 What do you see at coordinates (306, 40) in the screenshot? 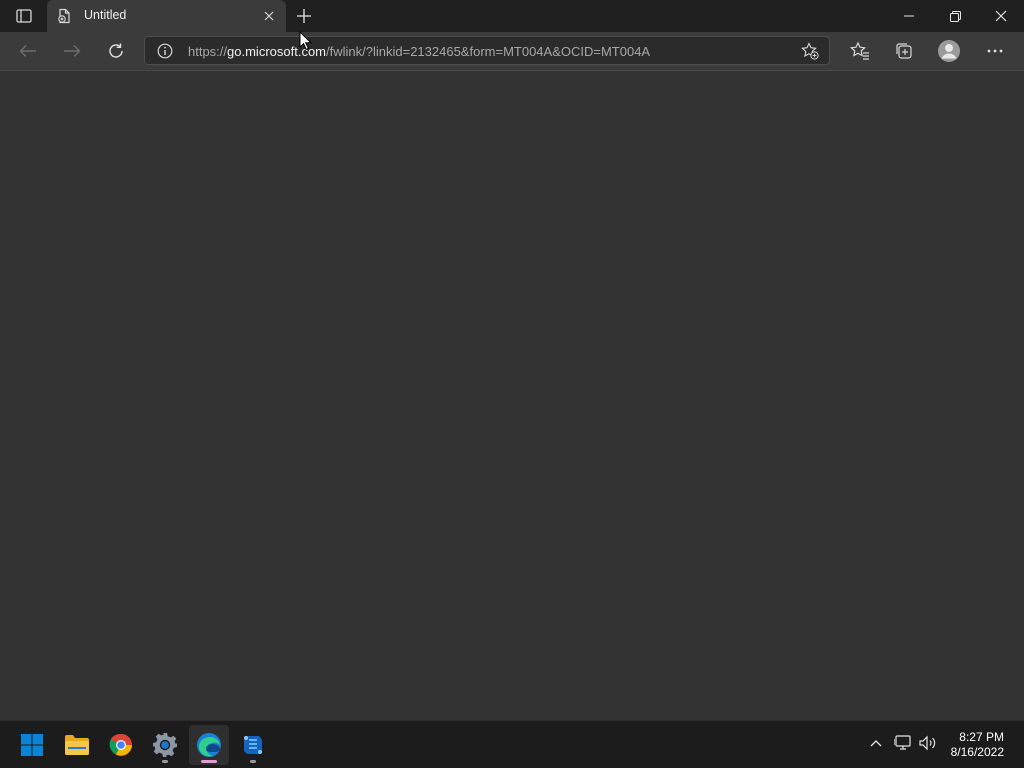
I see `mouse-cursor-icon` at bounding box center [306, 40].